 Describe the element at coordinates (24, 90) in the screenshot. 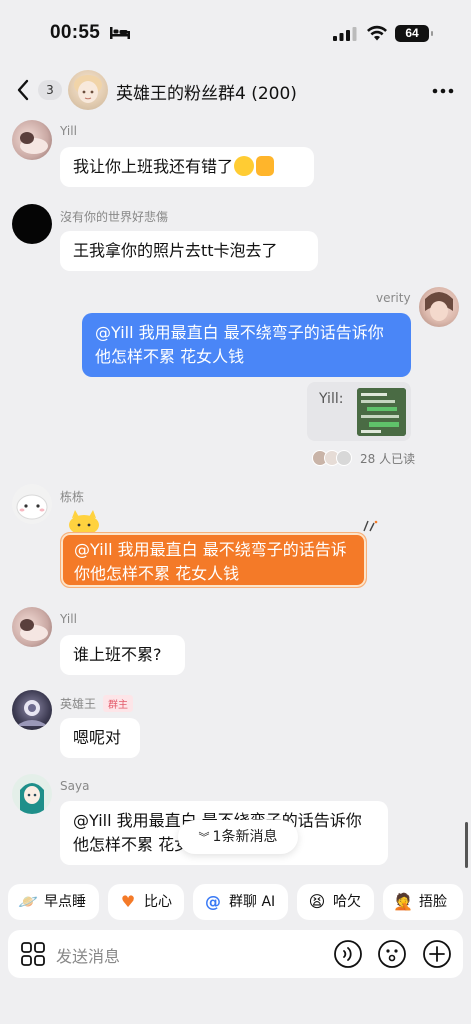

I see `back-icon` at that location.